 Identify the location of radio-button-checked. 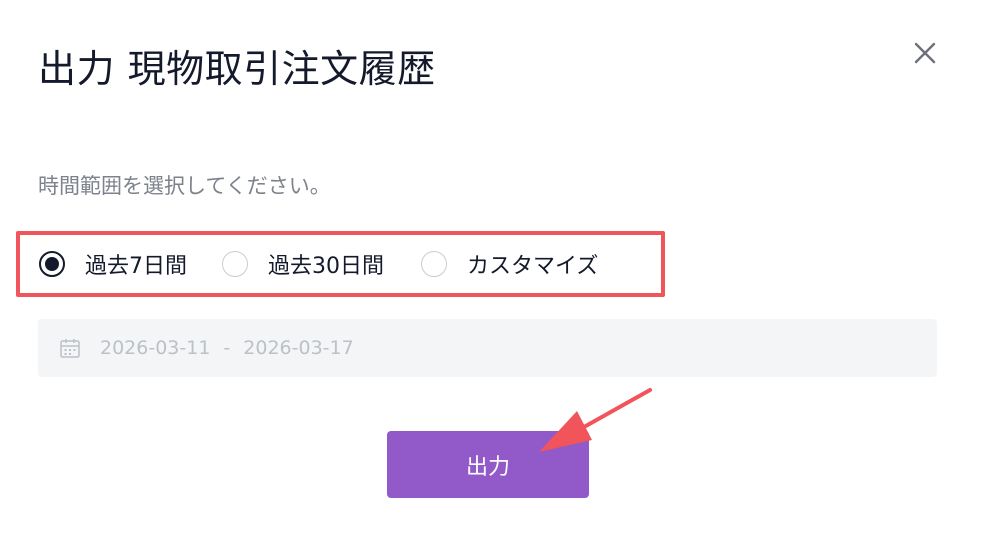
(52, 264).